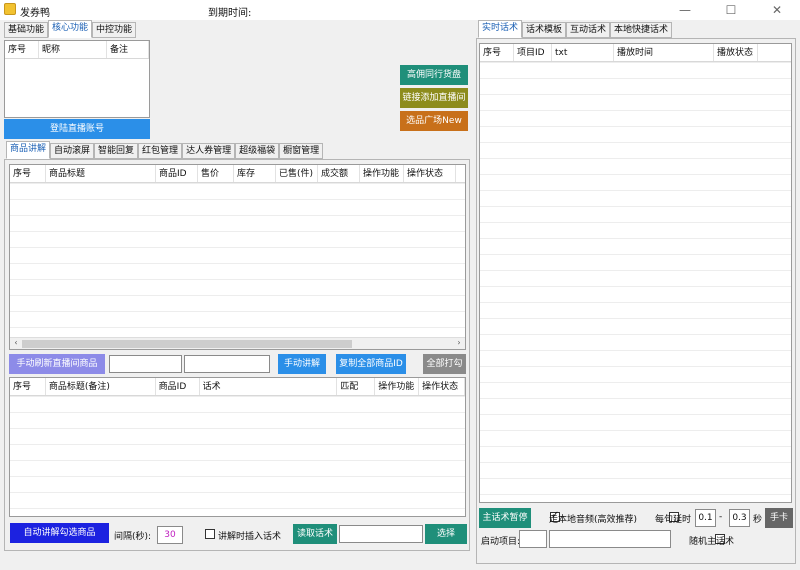  What do you see at coordinates (77, 79) in the screenshot?
I see `account-table: 序号 昵称 备注` at bounding box center [77, 79].